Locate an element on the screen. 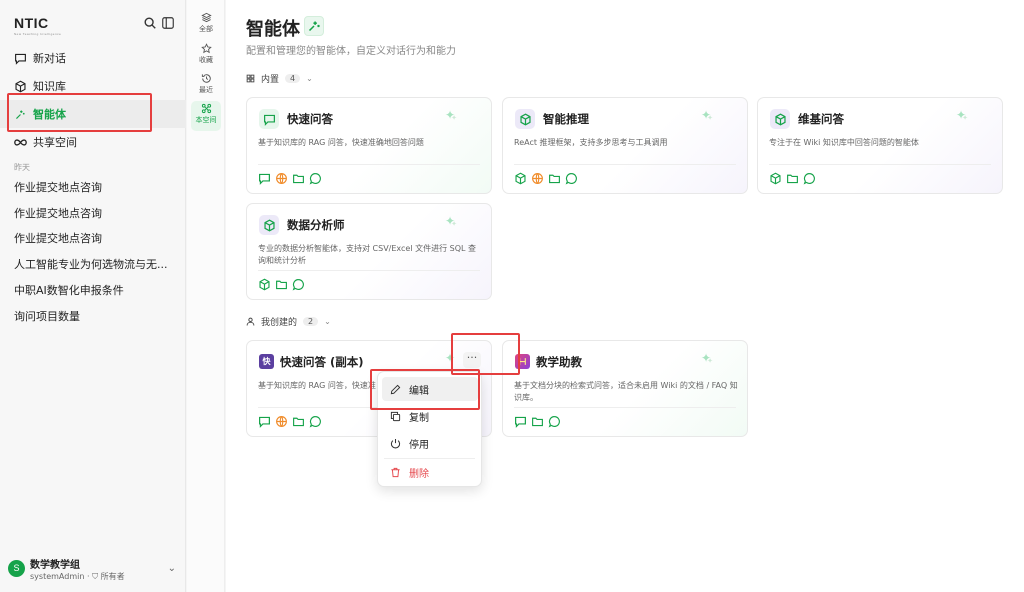  nav-item-new-chat: 新对话 is located at coordinates (93, 58).